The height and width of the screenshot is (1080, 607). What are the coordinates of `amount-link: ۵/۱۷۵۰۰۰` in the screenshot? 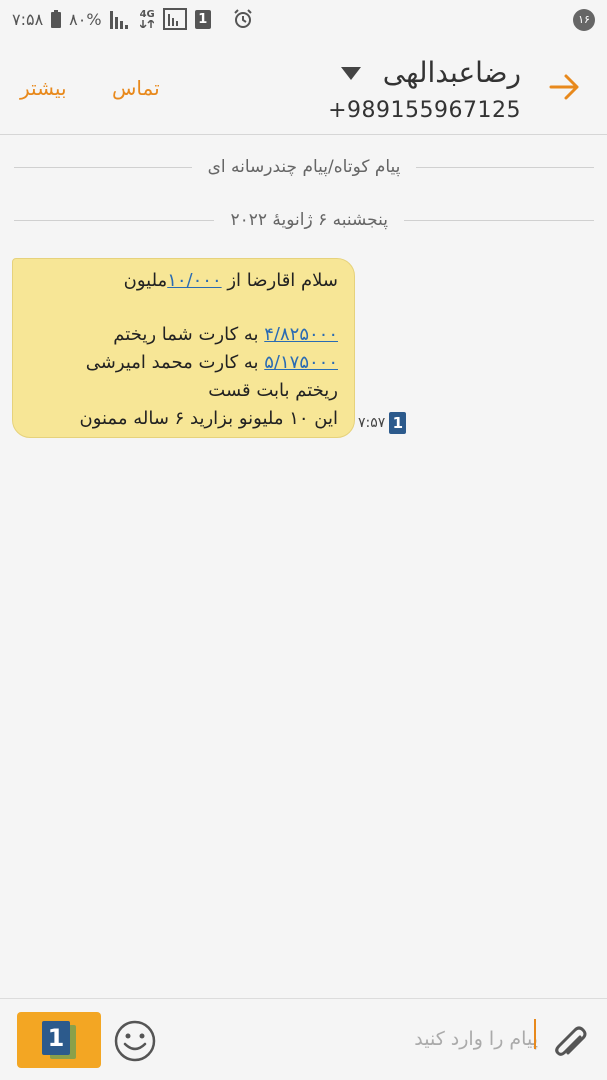 It's located at (301, 362).